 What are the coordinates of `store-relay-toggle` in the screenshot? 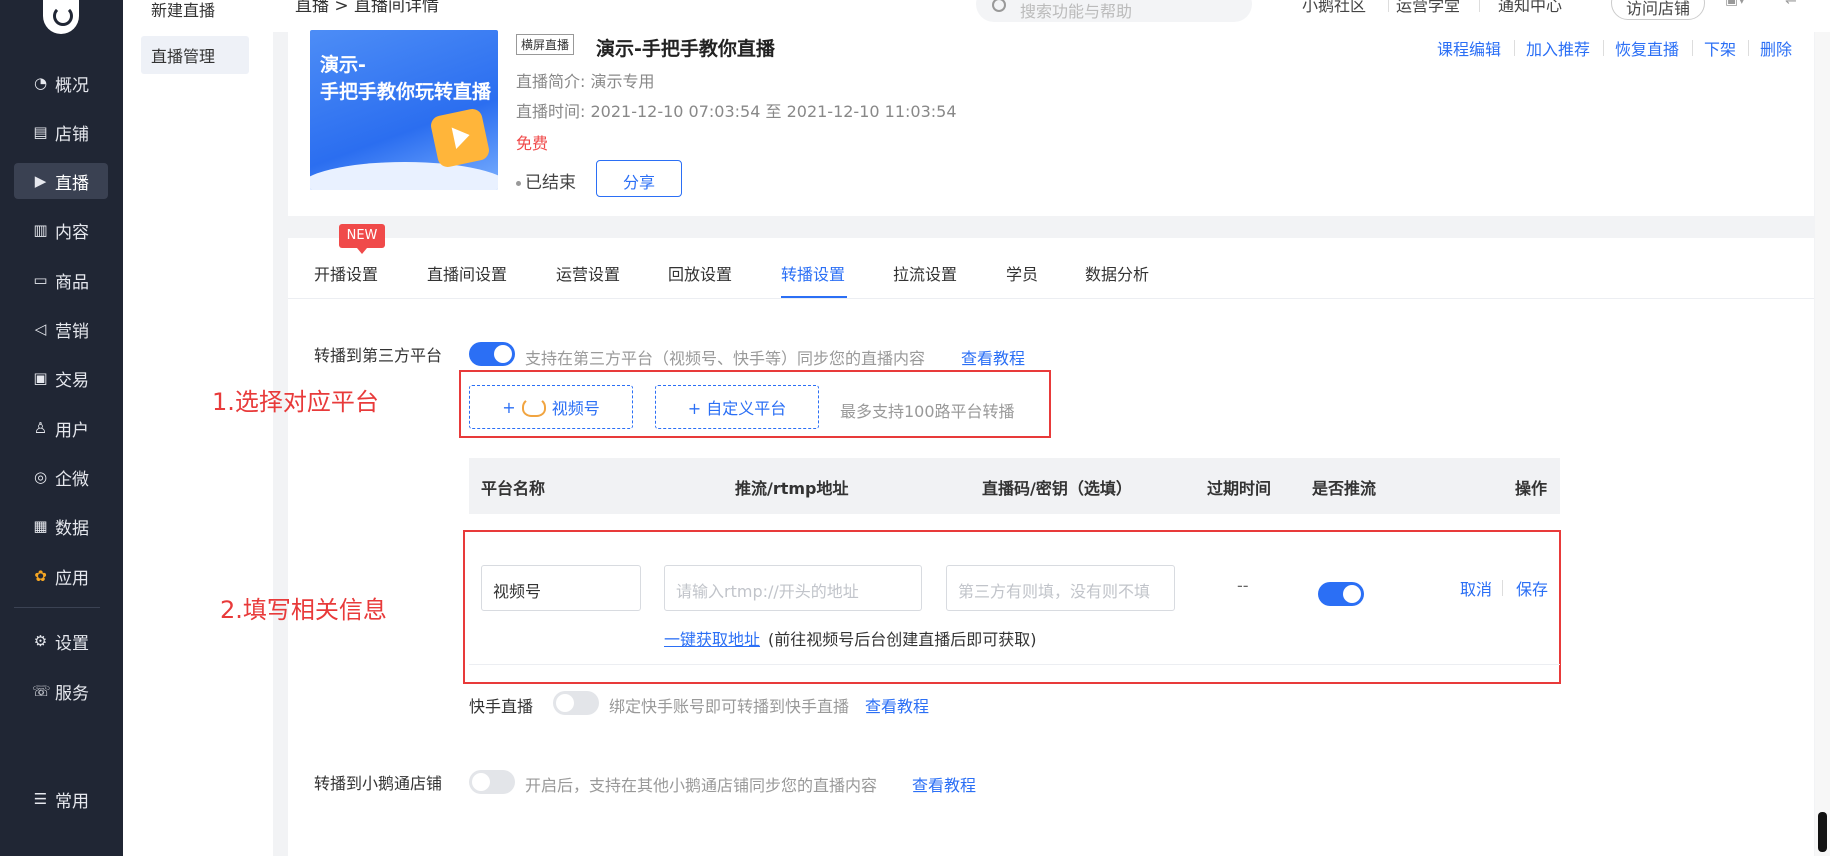 It's located at (492, 782).